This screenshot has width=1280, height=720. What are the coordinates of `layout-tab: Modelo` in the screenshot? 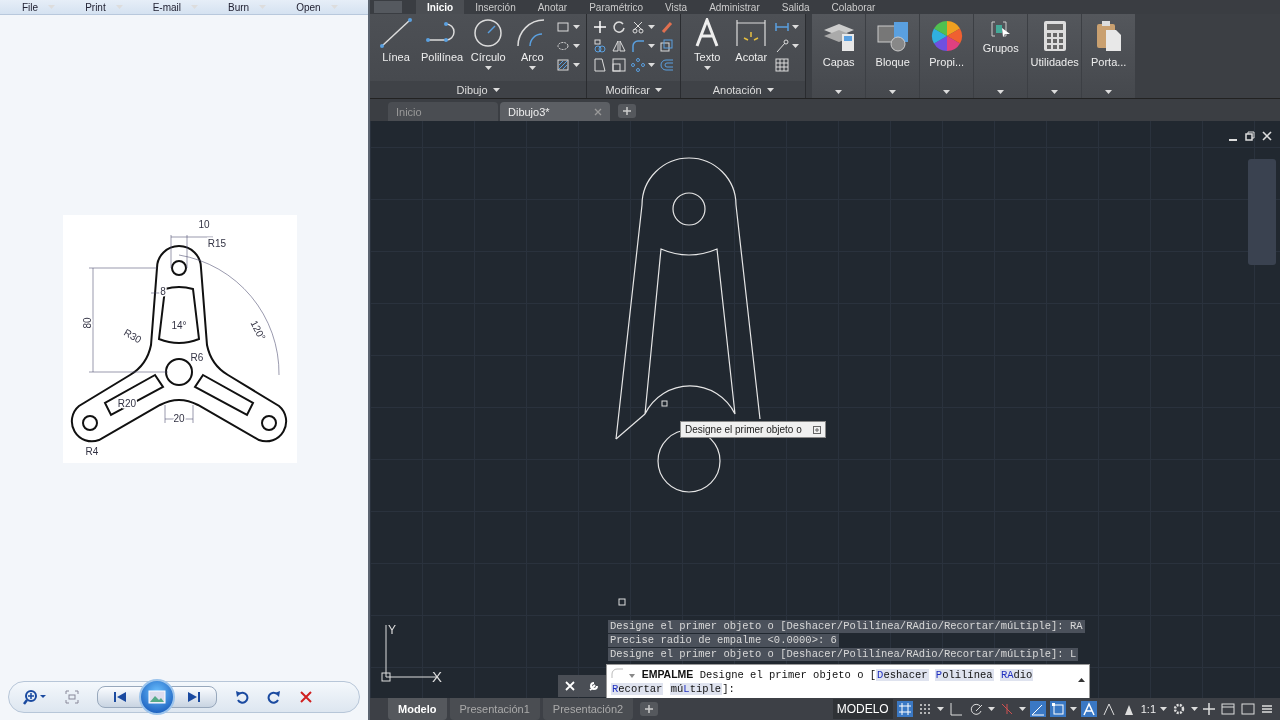 It's located at (417, 709).